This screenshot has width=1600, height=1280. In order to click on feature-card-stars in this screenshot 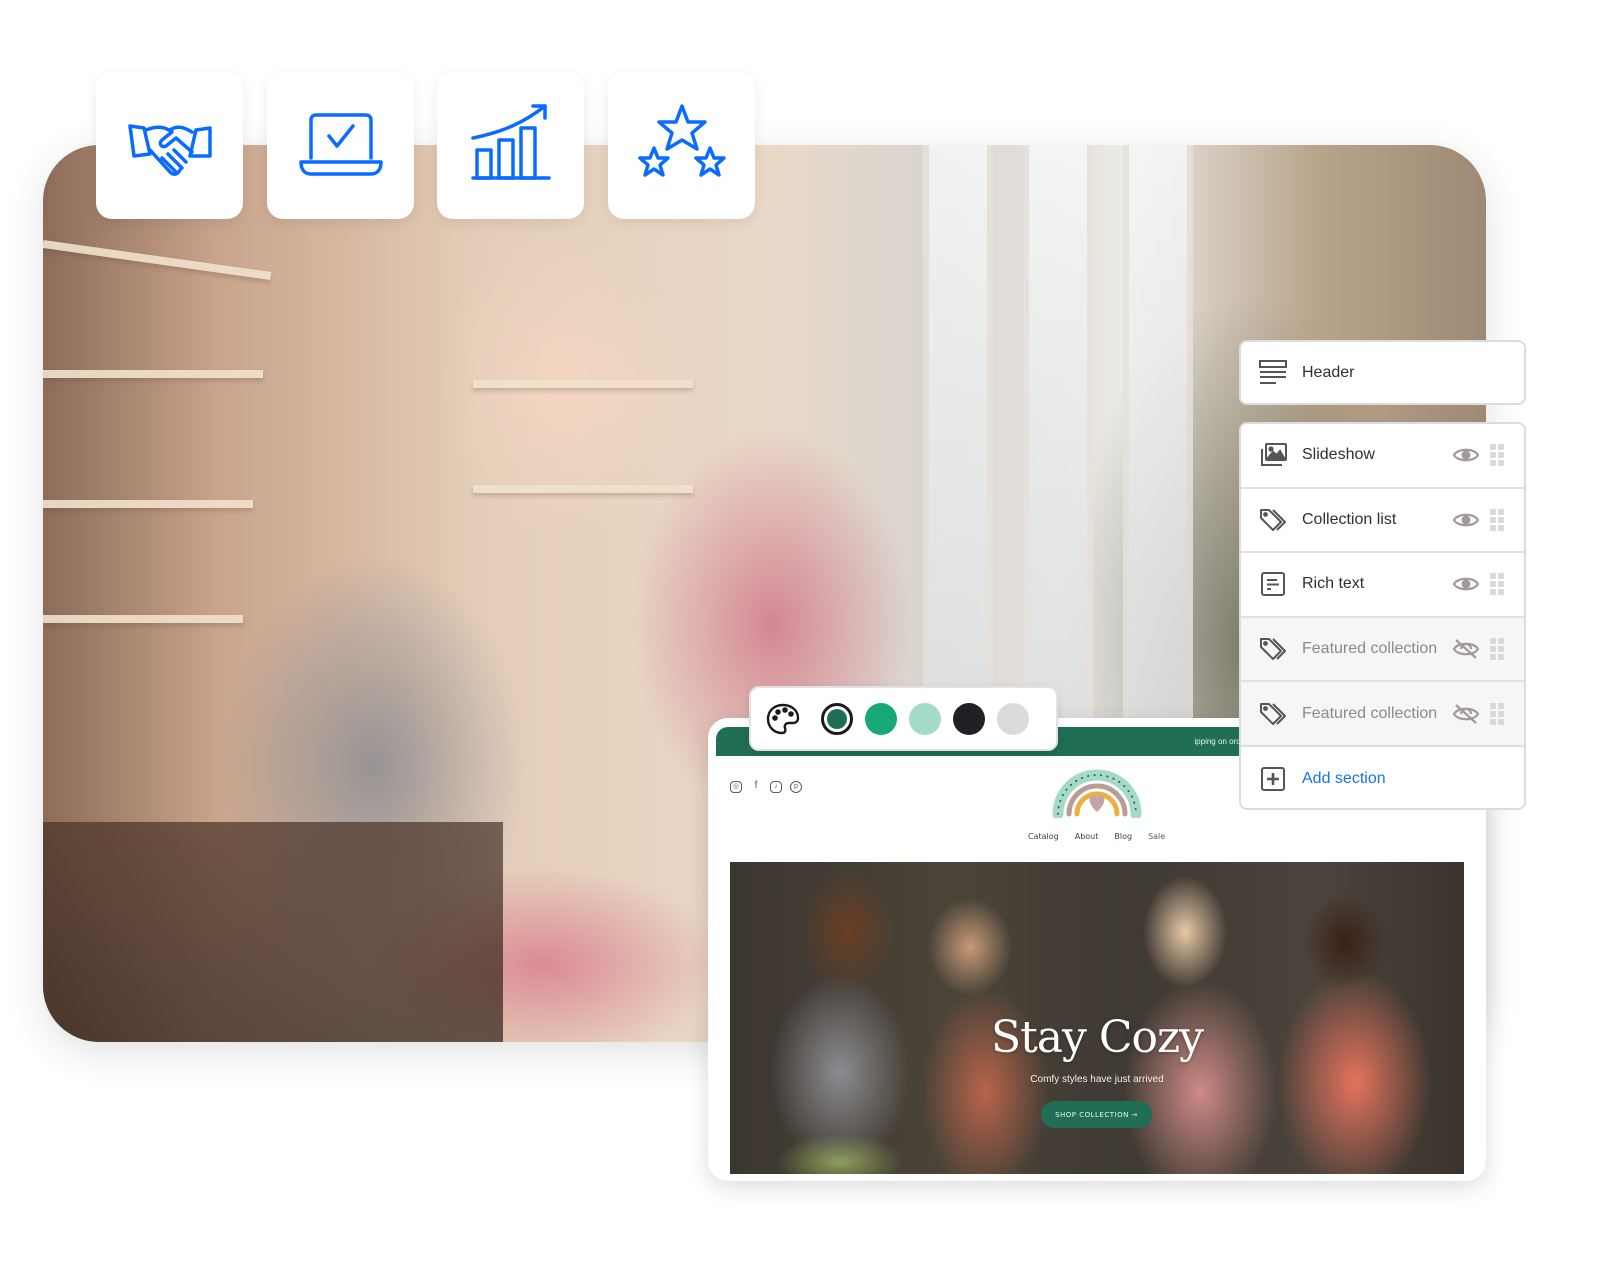, I will do `click(681, 145)`.